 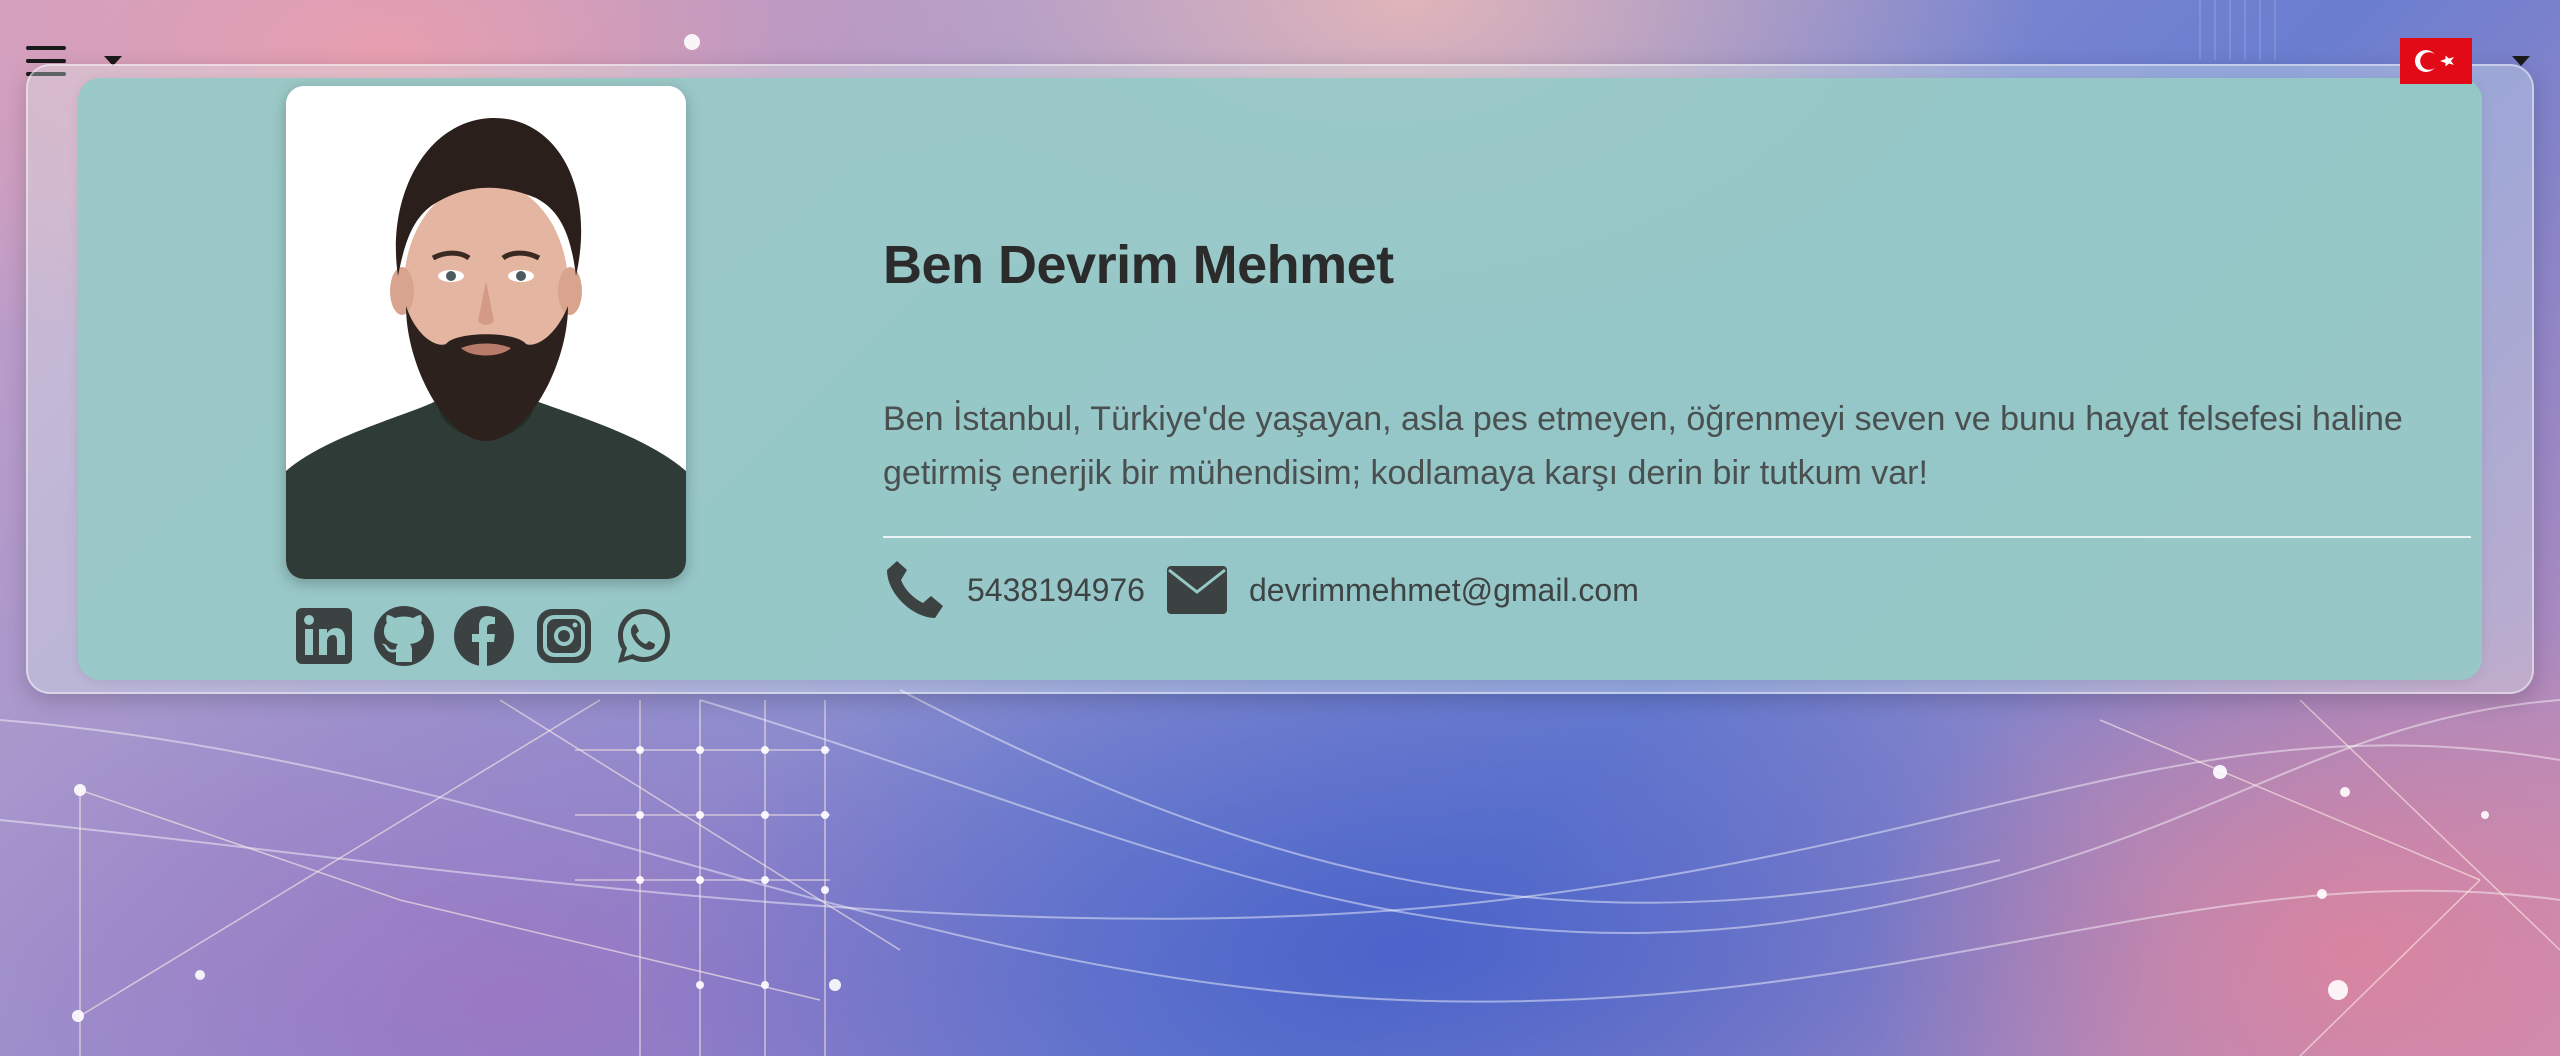 I want to click on social-links, so click(x=484, y=636).